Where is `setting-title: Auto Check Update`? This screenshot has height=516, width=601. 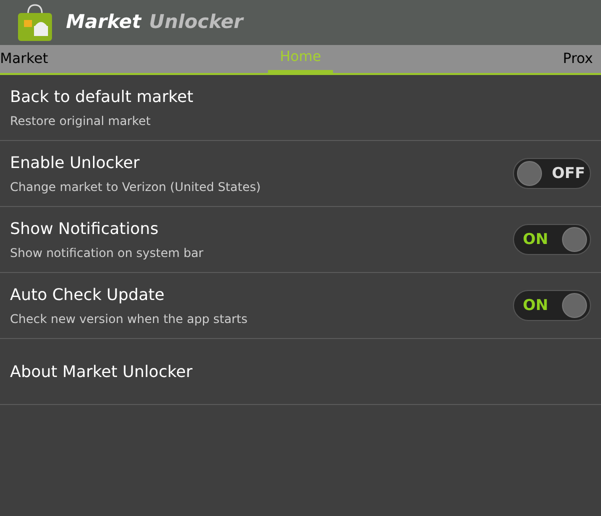 setting-title: Auto Check Update is located at coordinates (88, 295).